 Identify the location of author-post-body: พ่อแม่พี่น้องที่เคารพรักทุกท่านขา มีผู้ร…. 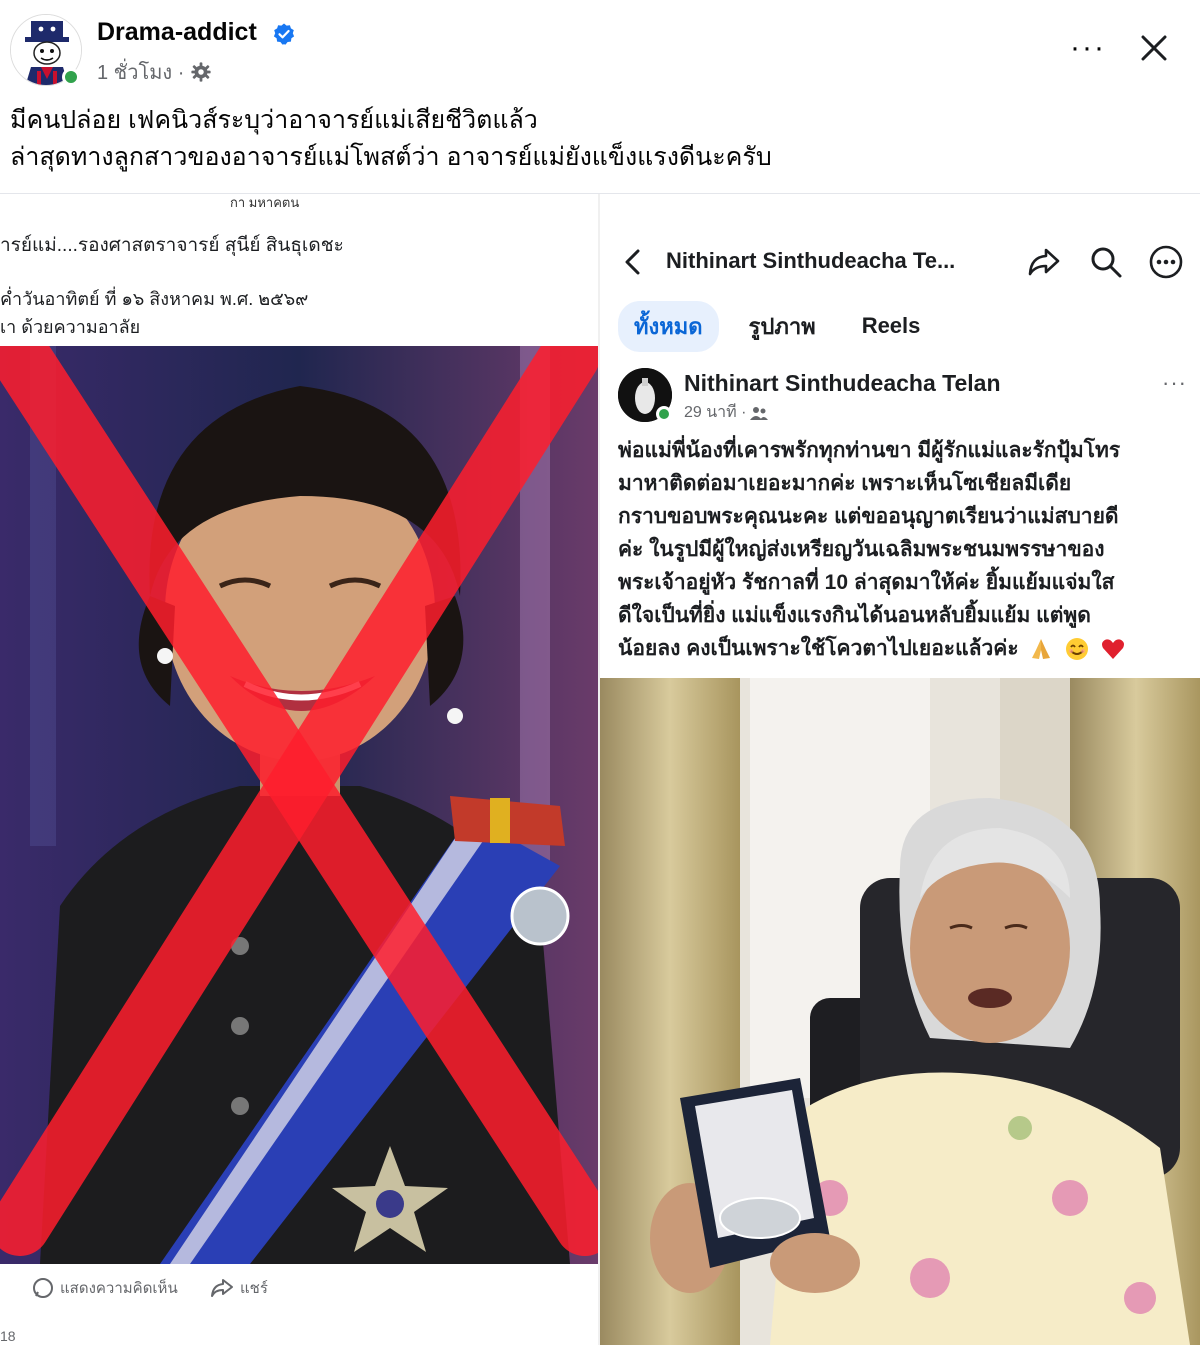
(906, 549).